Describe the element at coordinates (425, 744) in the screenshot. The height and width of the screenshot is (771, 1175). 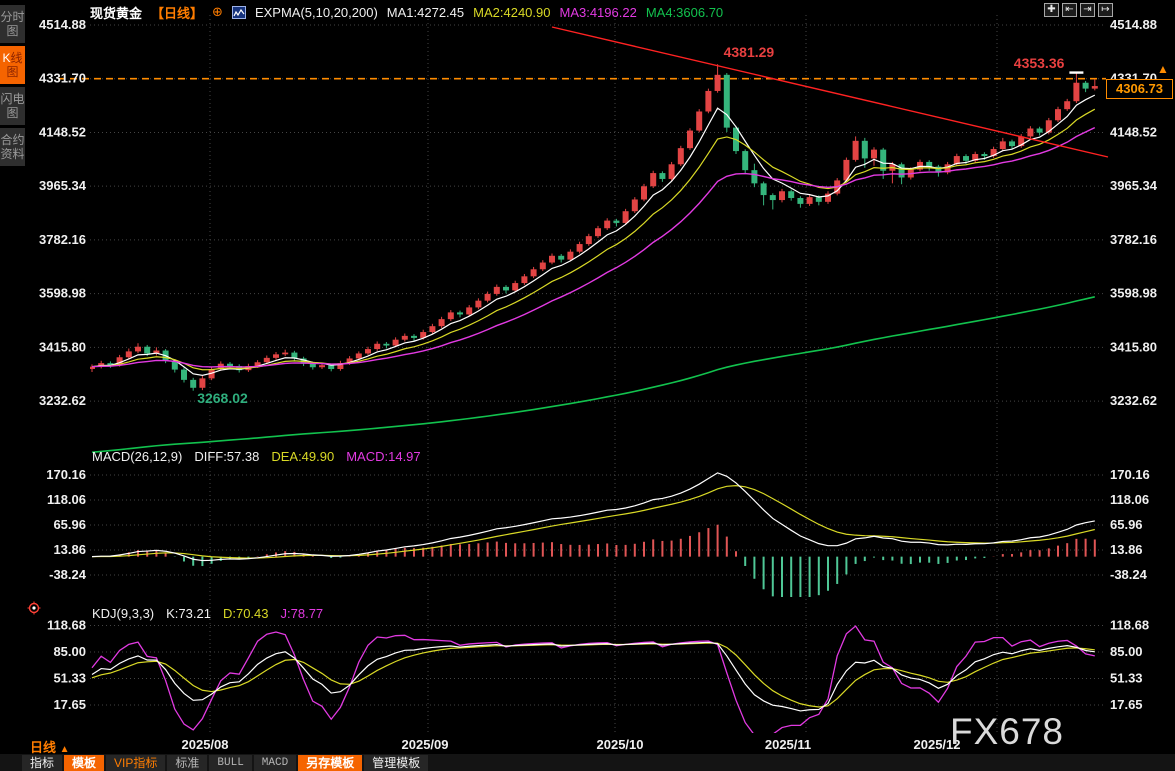
I see `svg-text: 2025/09` at that location.